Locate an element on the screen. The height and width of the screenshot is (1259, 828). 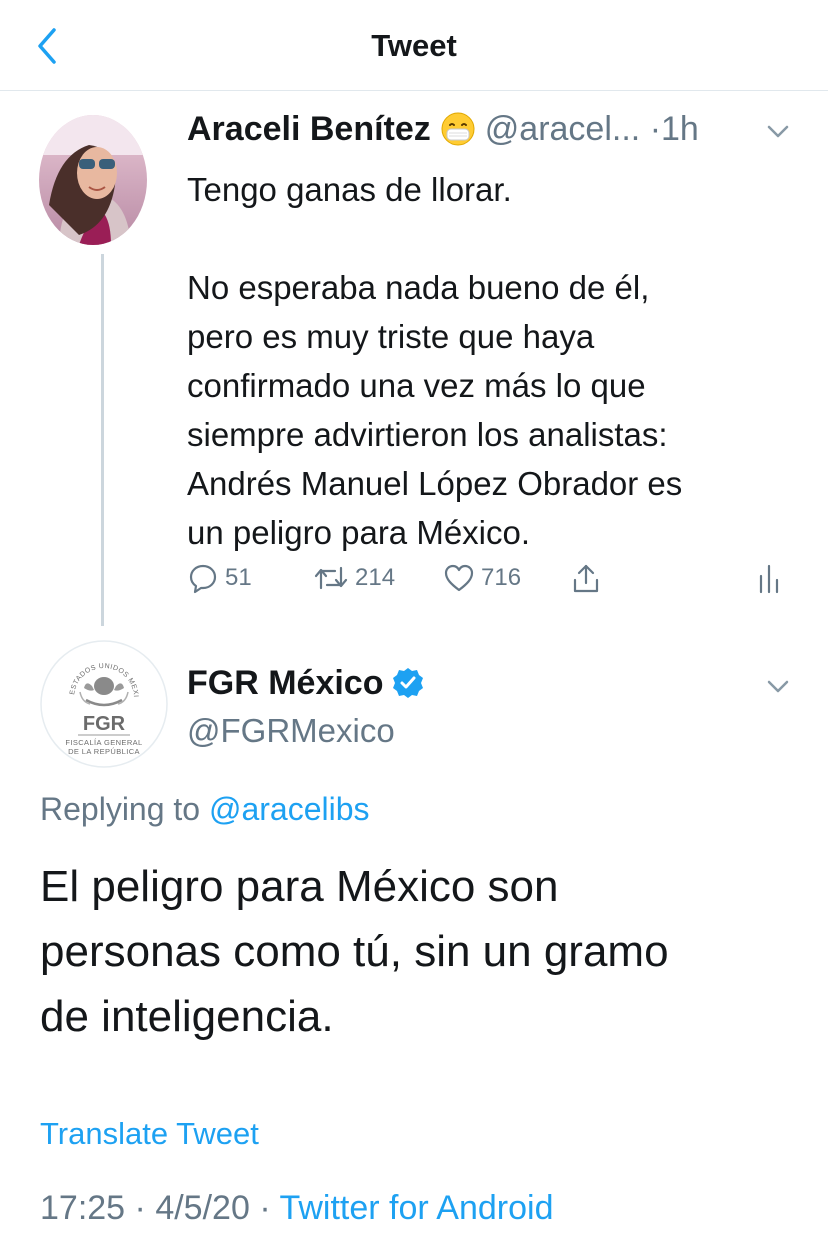
tweet-actions: 51 214 716 is located at coordinates (487, 582).